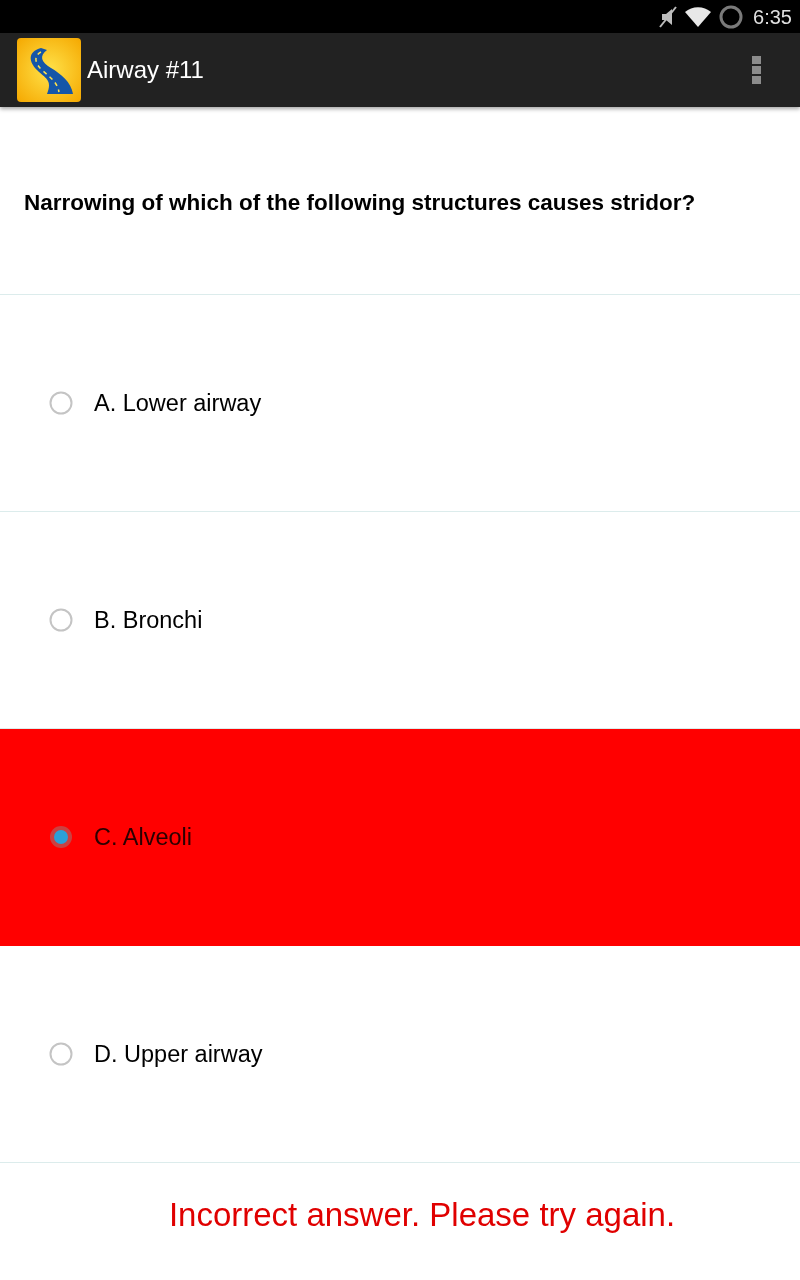  Describe the element at coordinates (698, 16) in the screenshot. I see `wifi-icon` at that location.